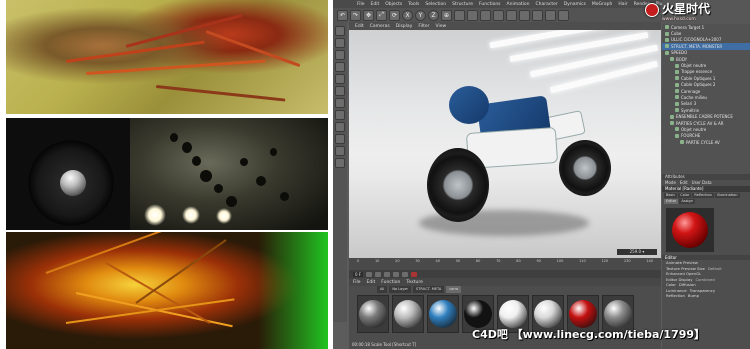 The width and height of the screenshot is (750, 349). What do you see at coordinates (511, 15) in the screenshot?
I see `nurbs-button` at bounding box center [511, 15].